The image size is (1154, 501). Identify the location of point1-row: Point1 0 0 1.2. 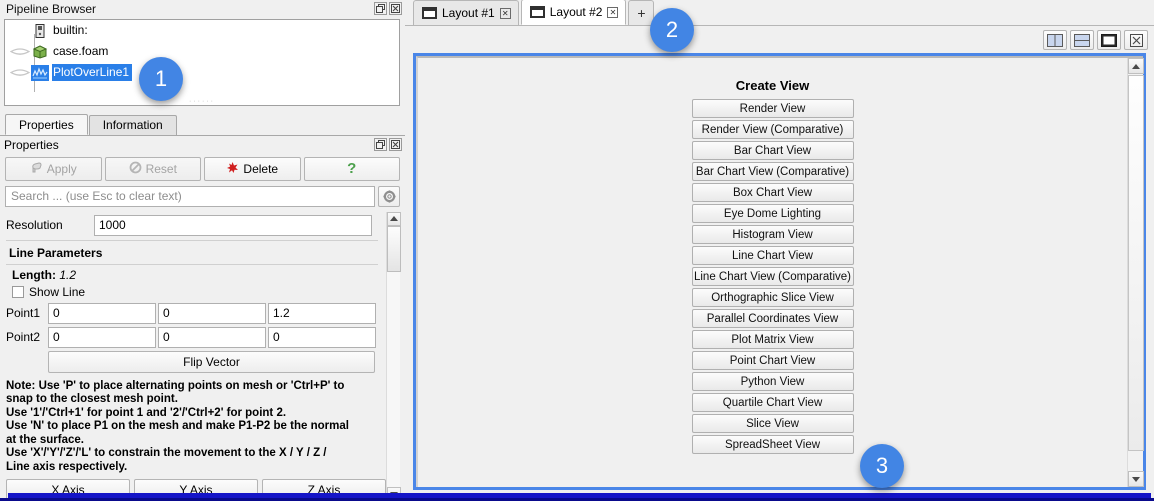
(196, 313).